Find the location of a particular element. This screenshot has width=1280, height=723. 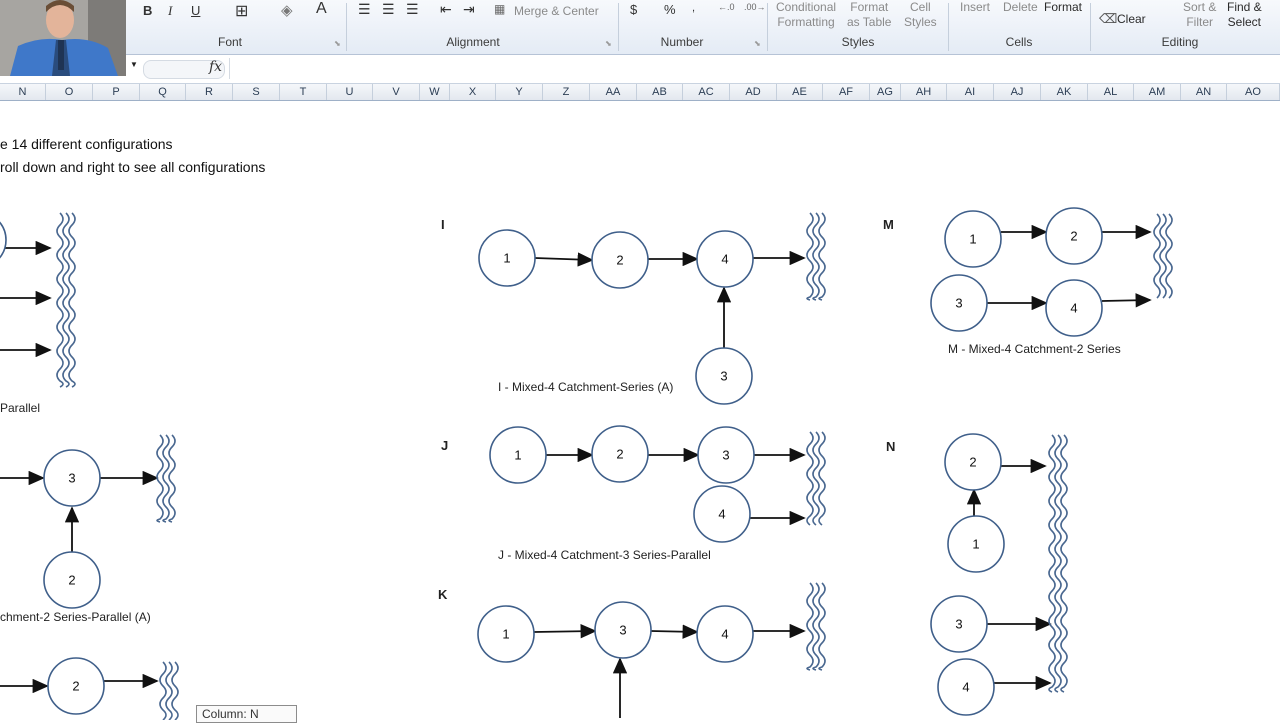

column-header-Q: Q is located at coordinates (163, 92).